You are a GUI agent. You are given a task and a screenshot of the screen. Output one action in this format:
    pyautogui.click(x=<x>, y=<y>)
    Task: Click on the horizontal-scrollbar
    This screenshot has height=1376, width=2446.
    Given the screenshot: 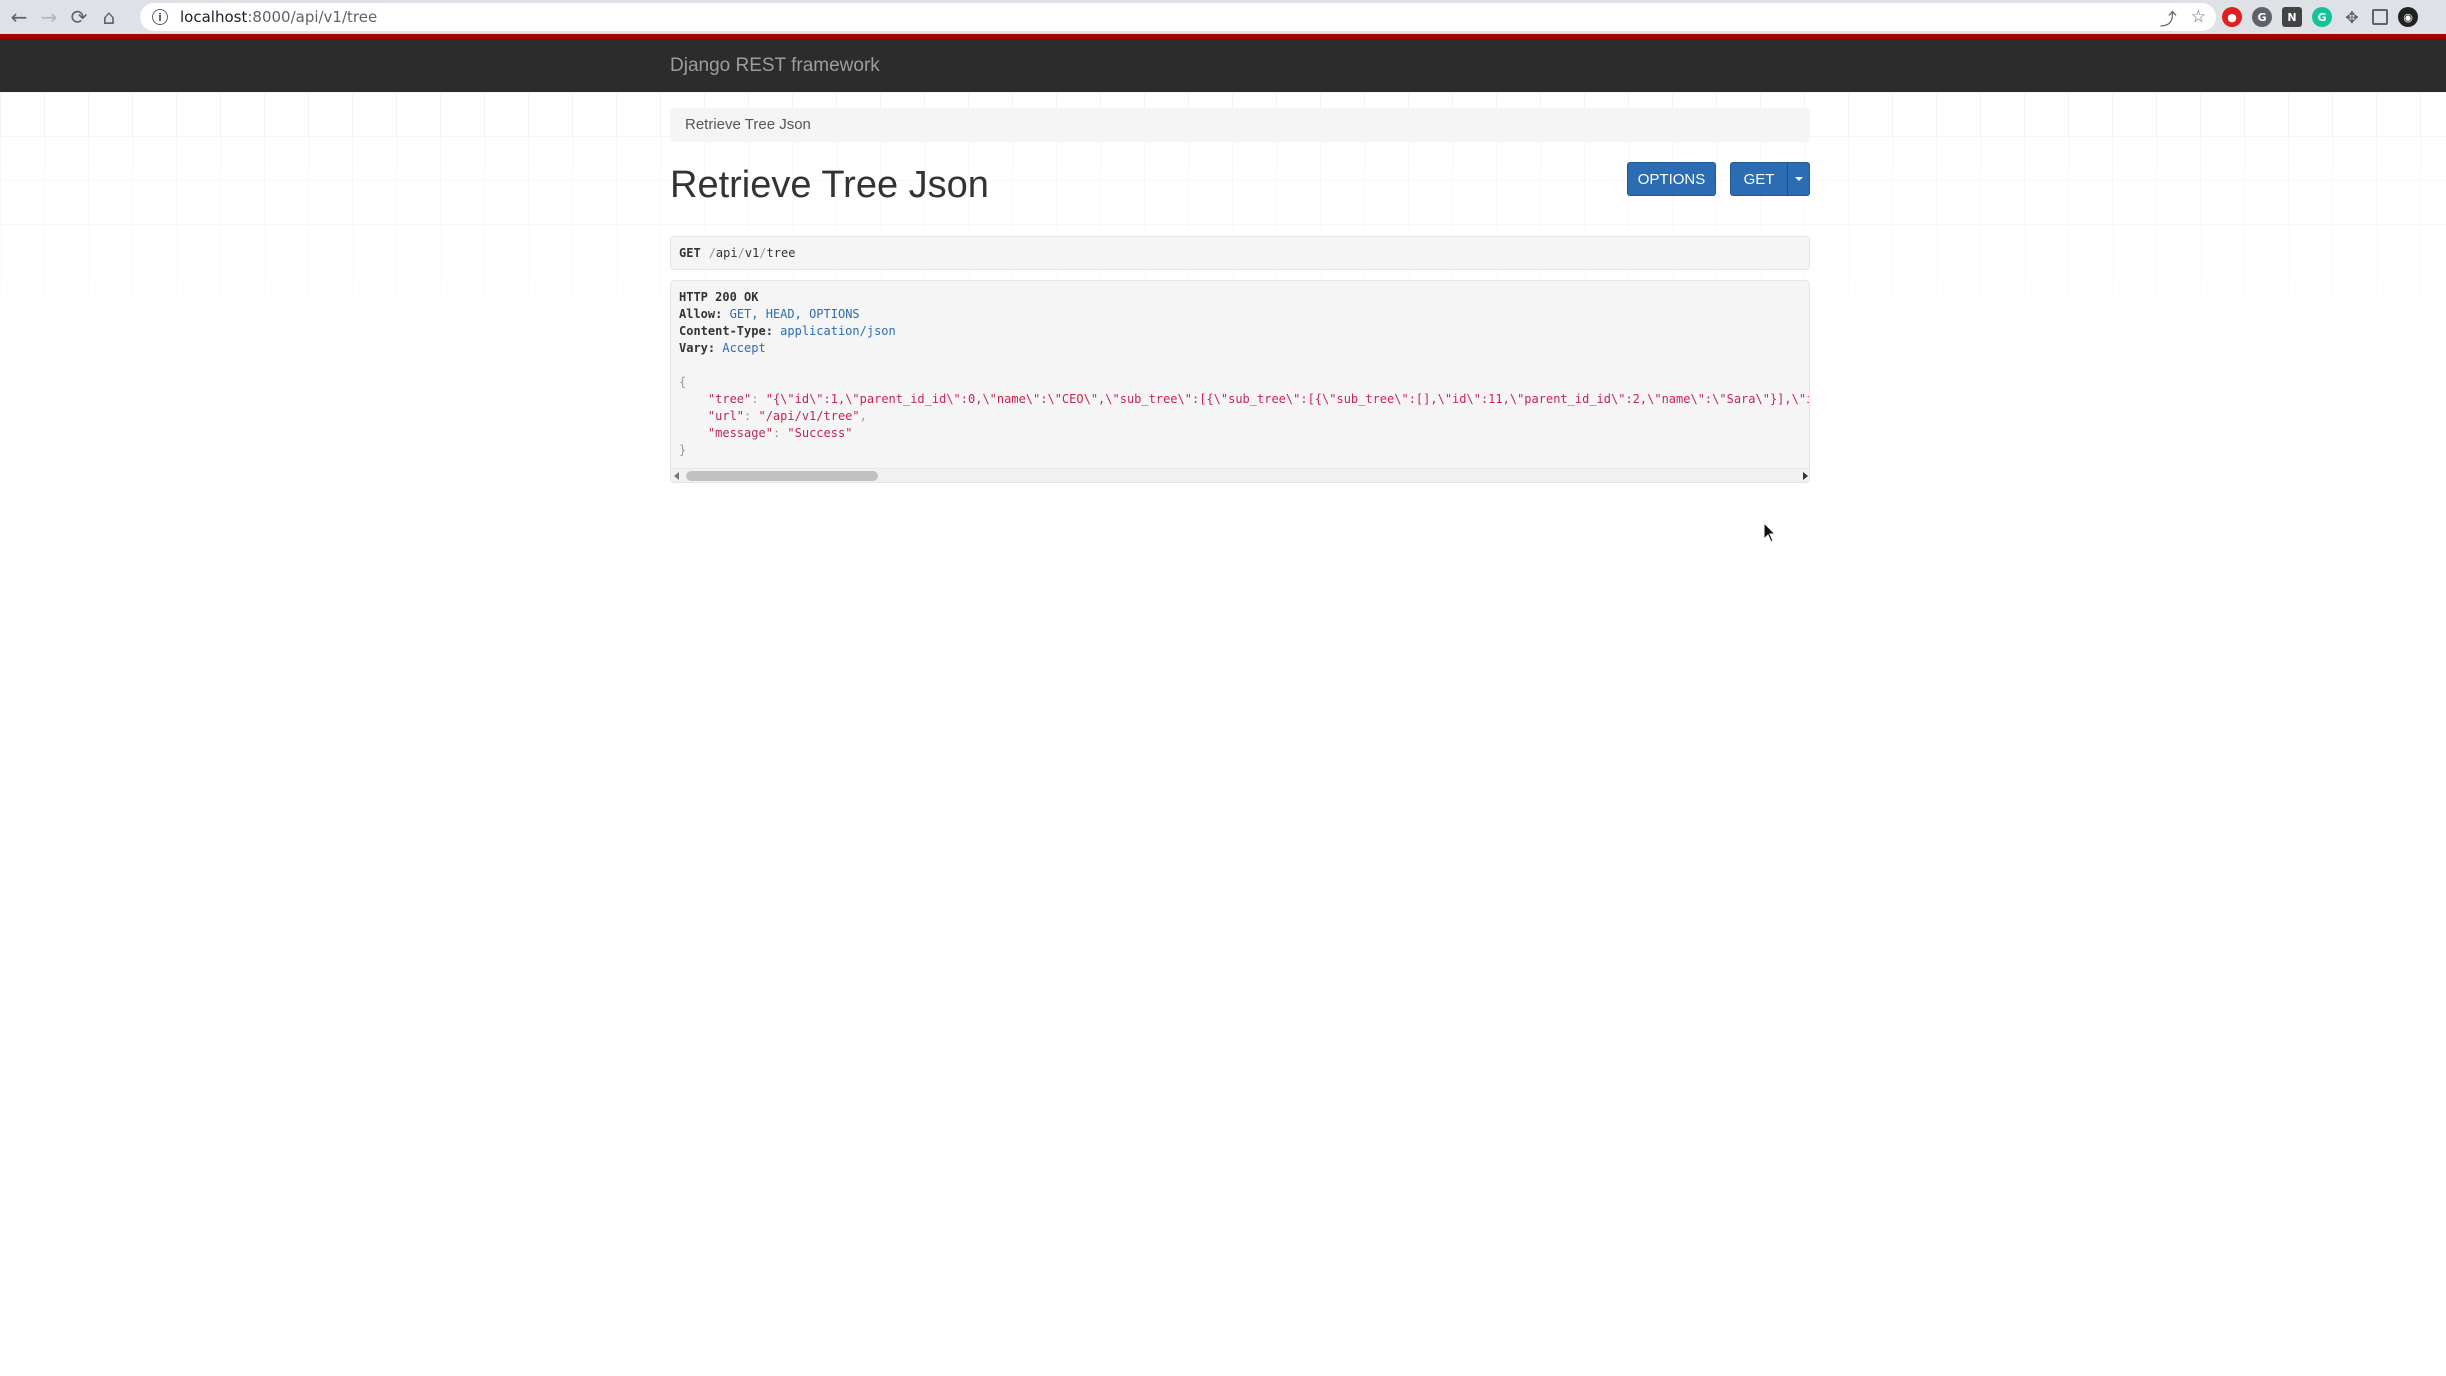 What is the action you would take?
    pyautogui.click(x=1240, y=475)
    